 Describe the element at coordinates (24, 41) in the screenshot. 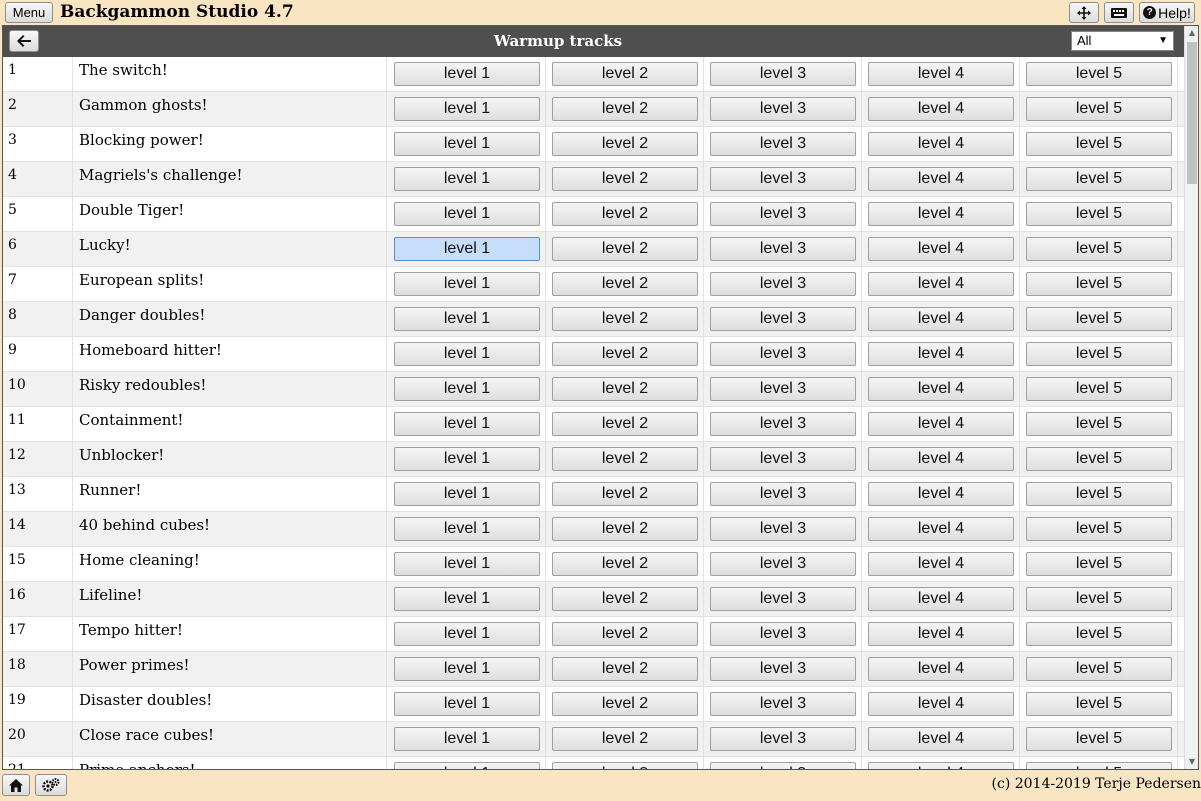

I see `back-button` at that location.